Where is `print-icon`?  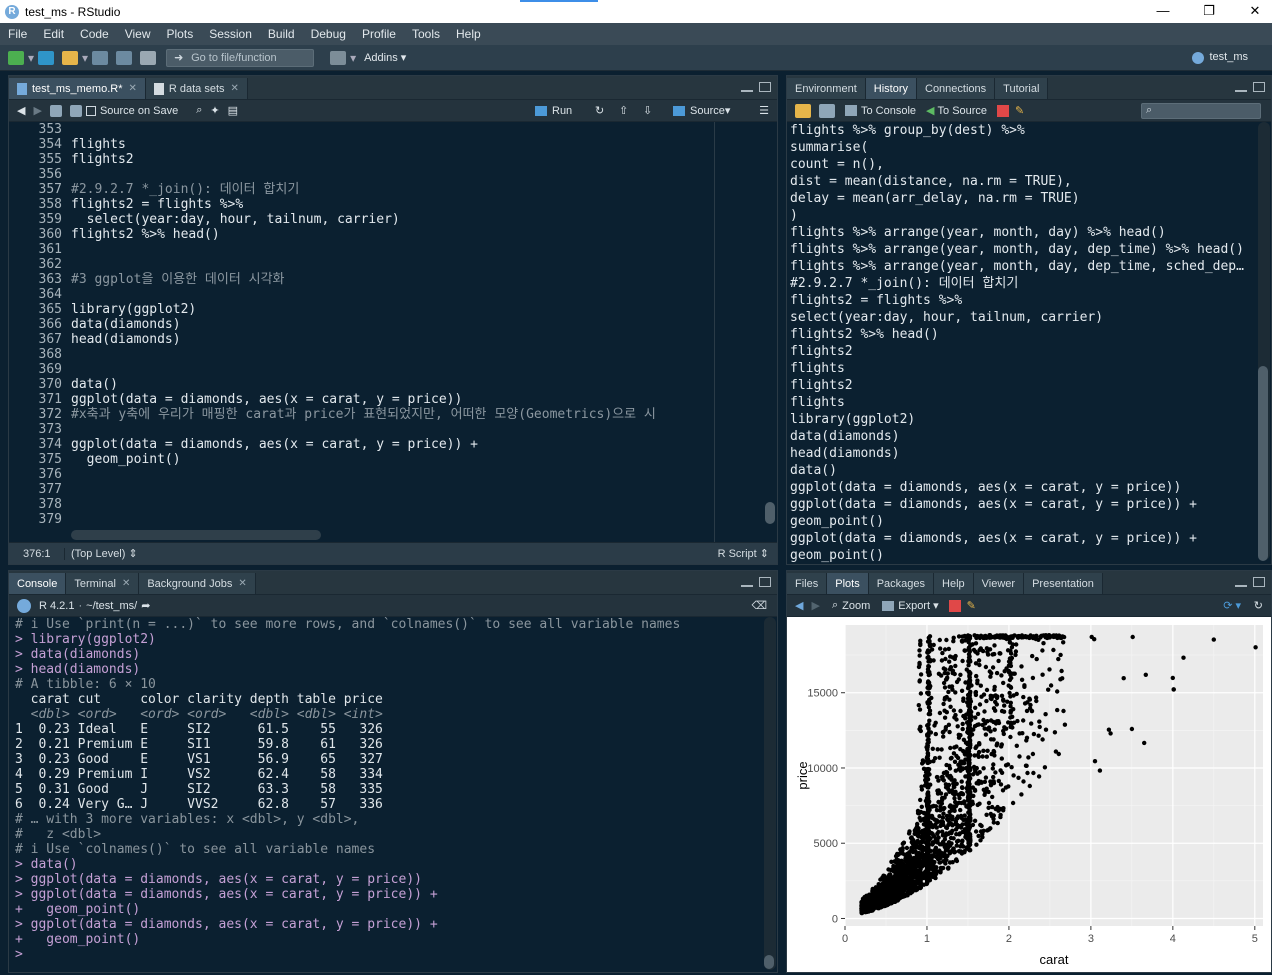
print-icon is located at coordinates (148, 57).